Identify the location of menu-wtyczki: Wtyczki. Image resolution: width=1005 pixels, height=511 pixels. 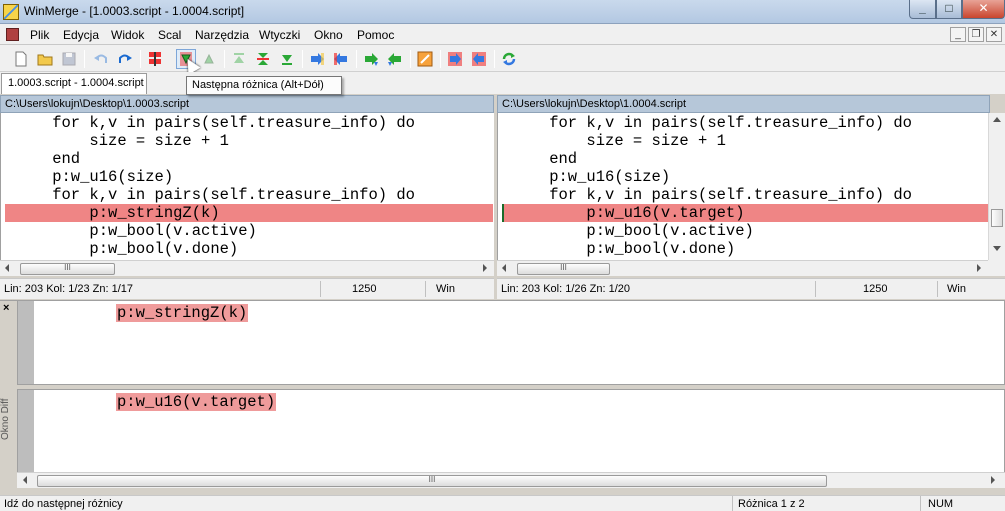
(279, 35).